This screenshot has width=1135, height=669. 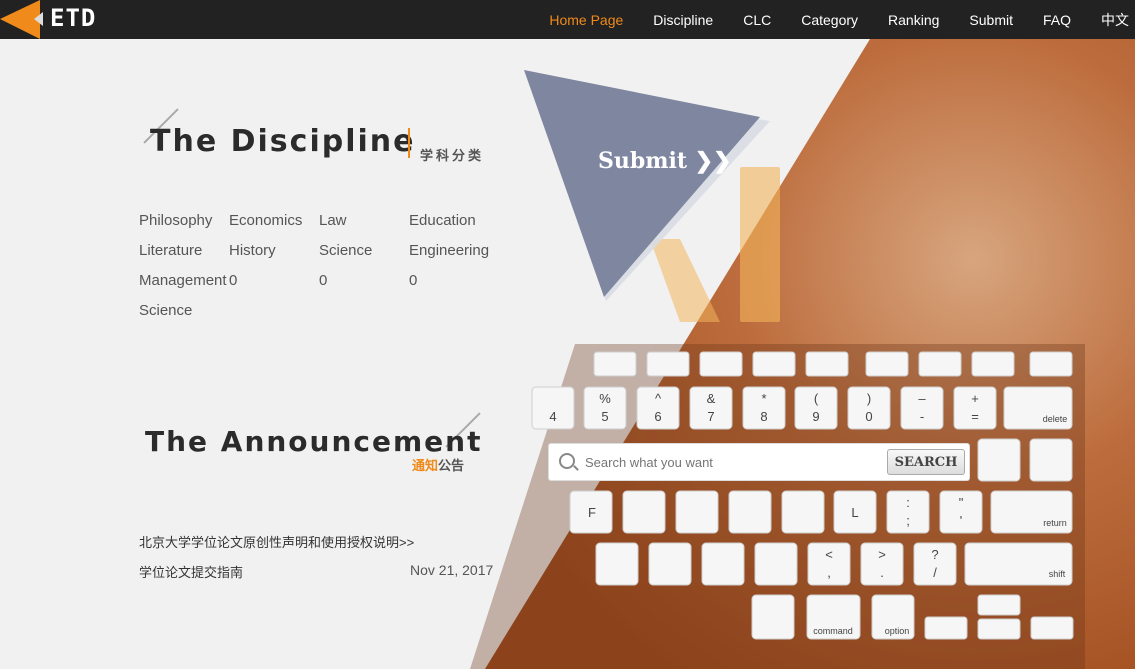 What do you see at coordinates (1055, 419) in the screenshot?
I see `svg-text: delete` at bounding box center [1055, 419].